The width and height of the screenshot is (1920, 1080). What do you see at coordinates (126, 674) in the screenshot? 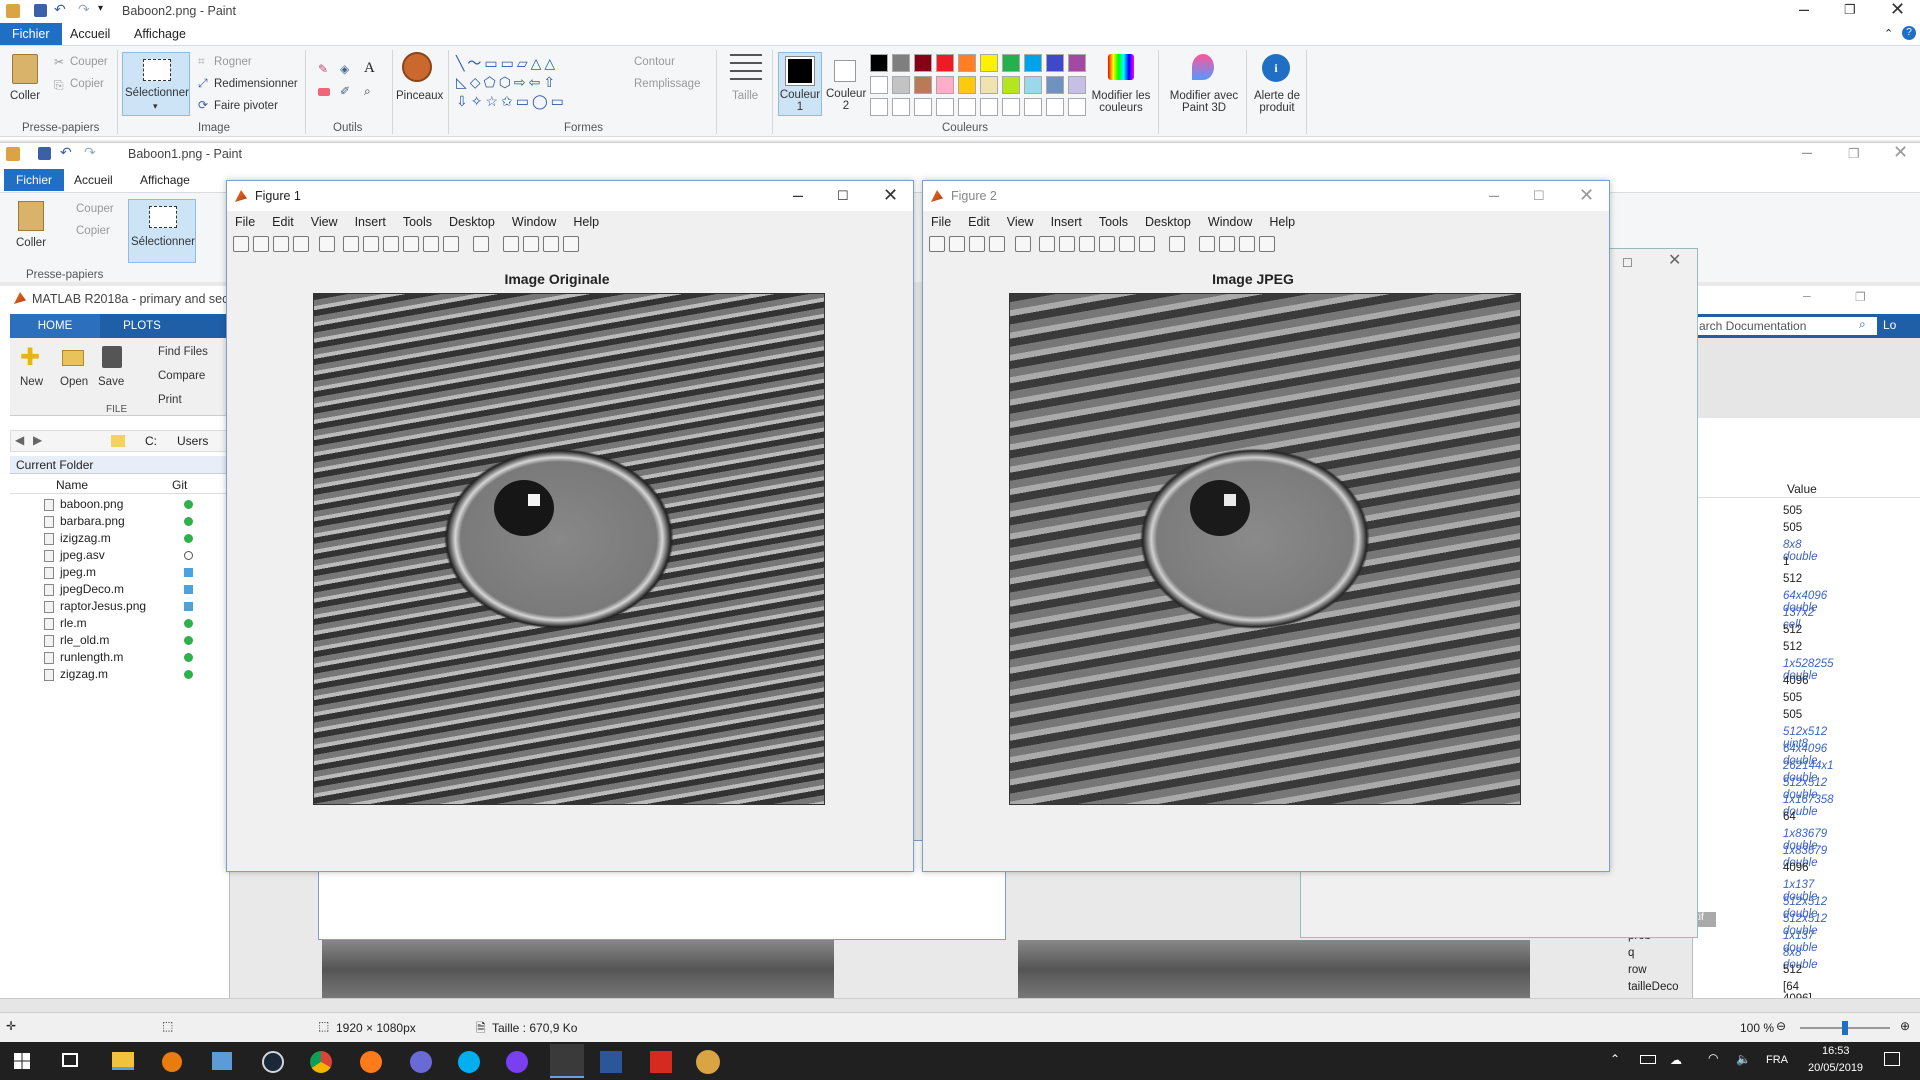
I see `file-list-item: zigzag.m` at bounding box center [126, 674].